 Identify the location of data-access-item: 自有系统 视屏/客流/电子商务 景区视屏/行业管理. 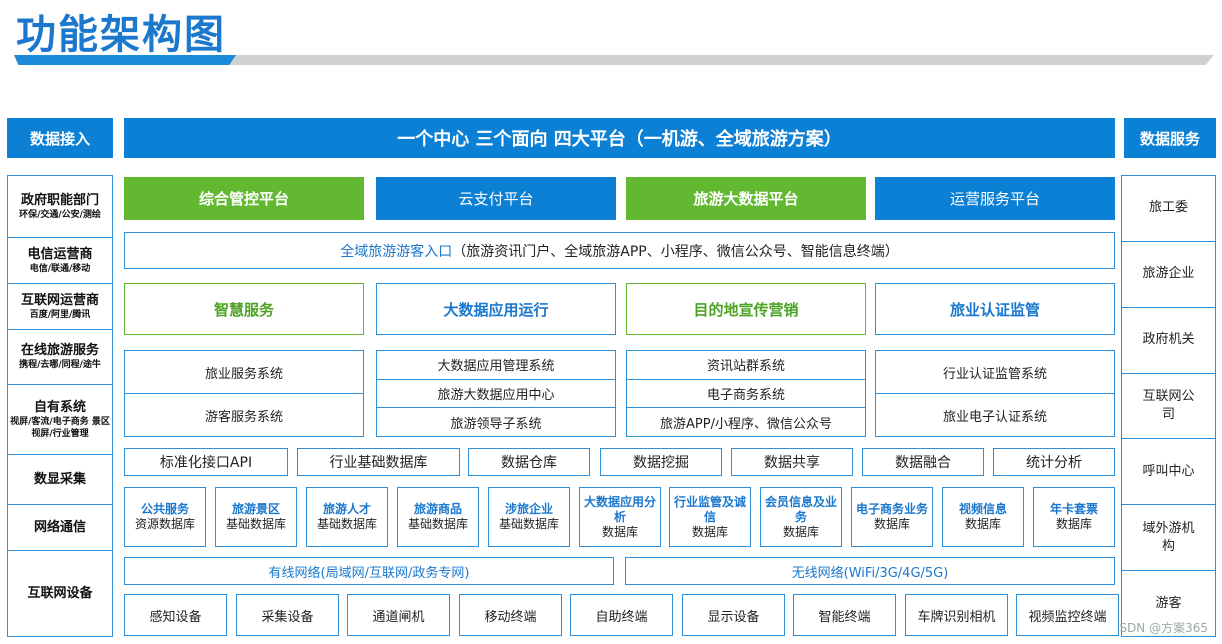
(60, 420).